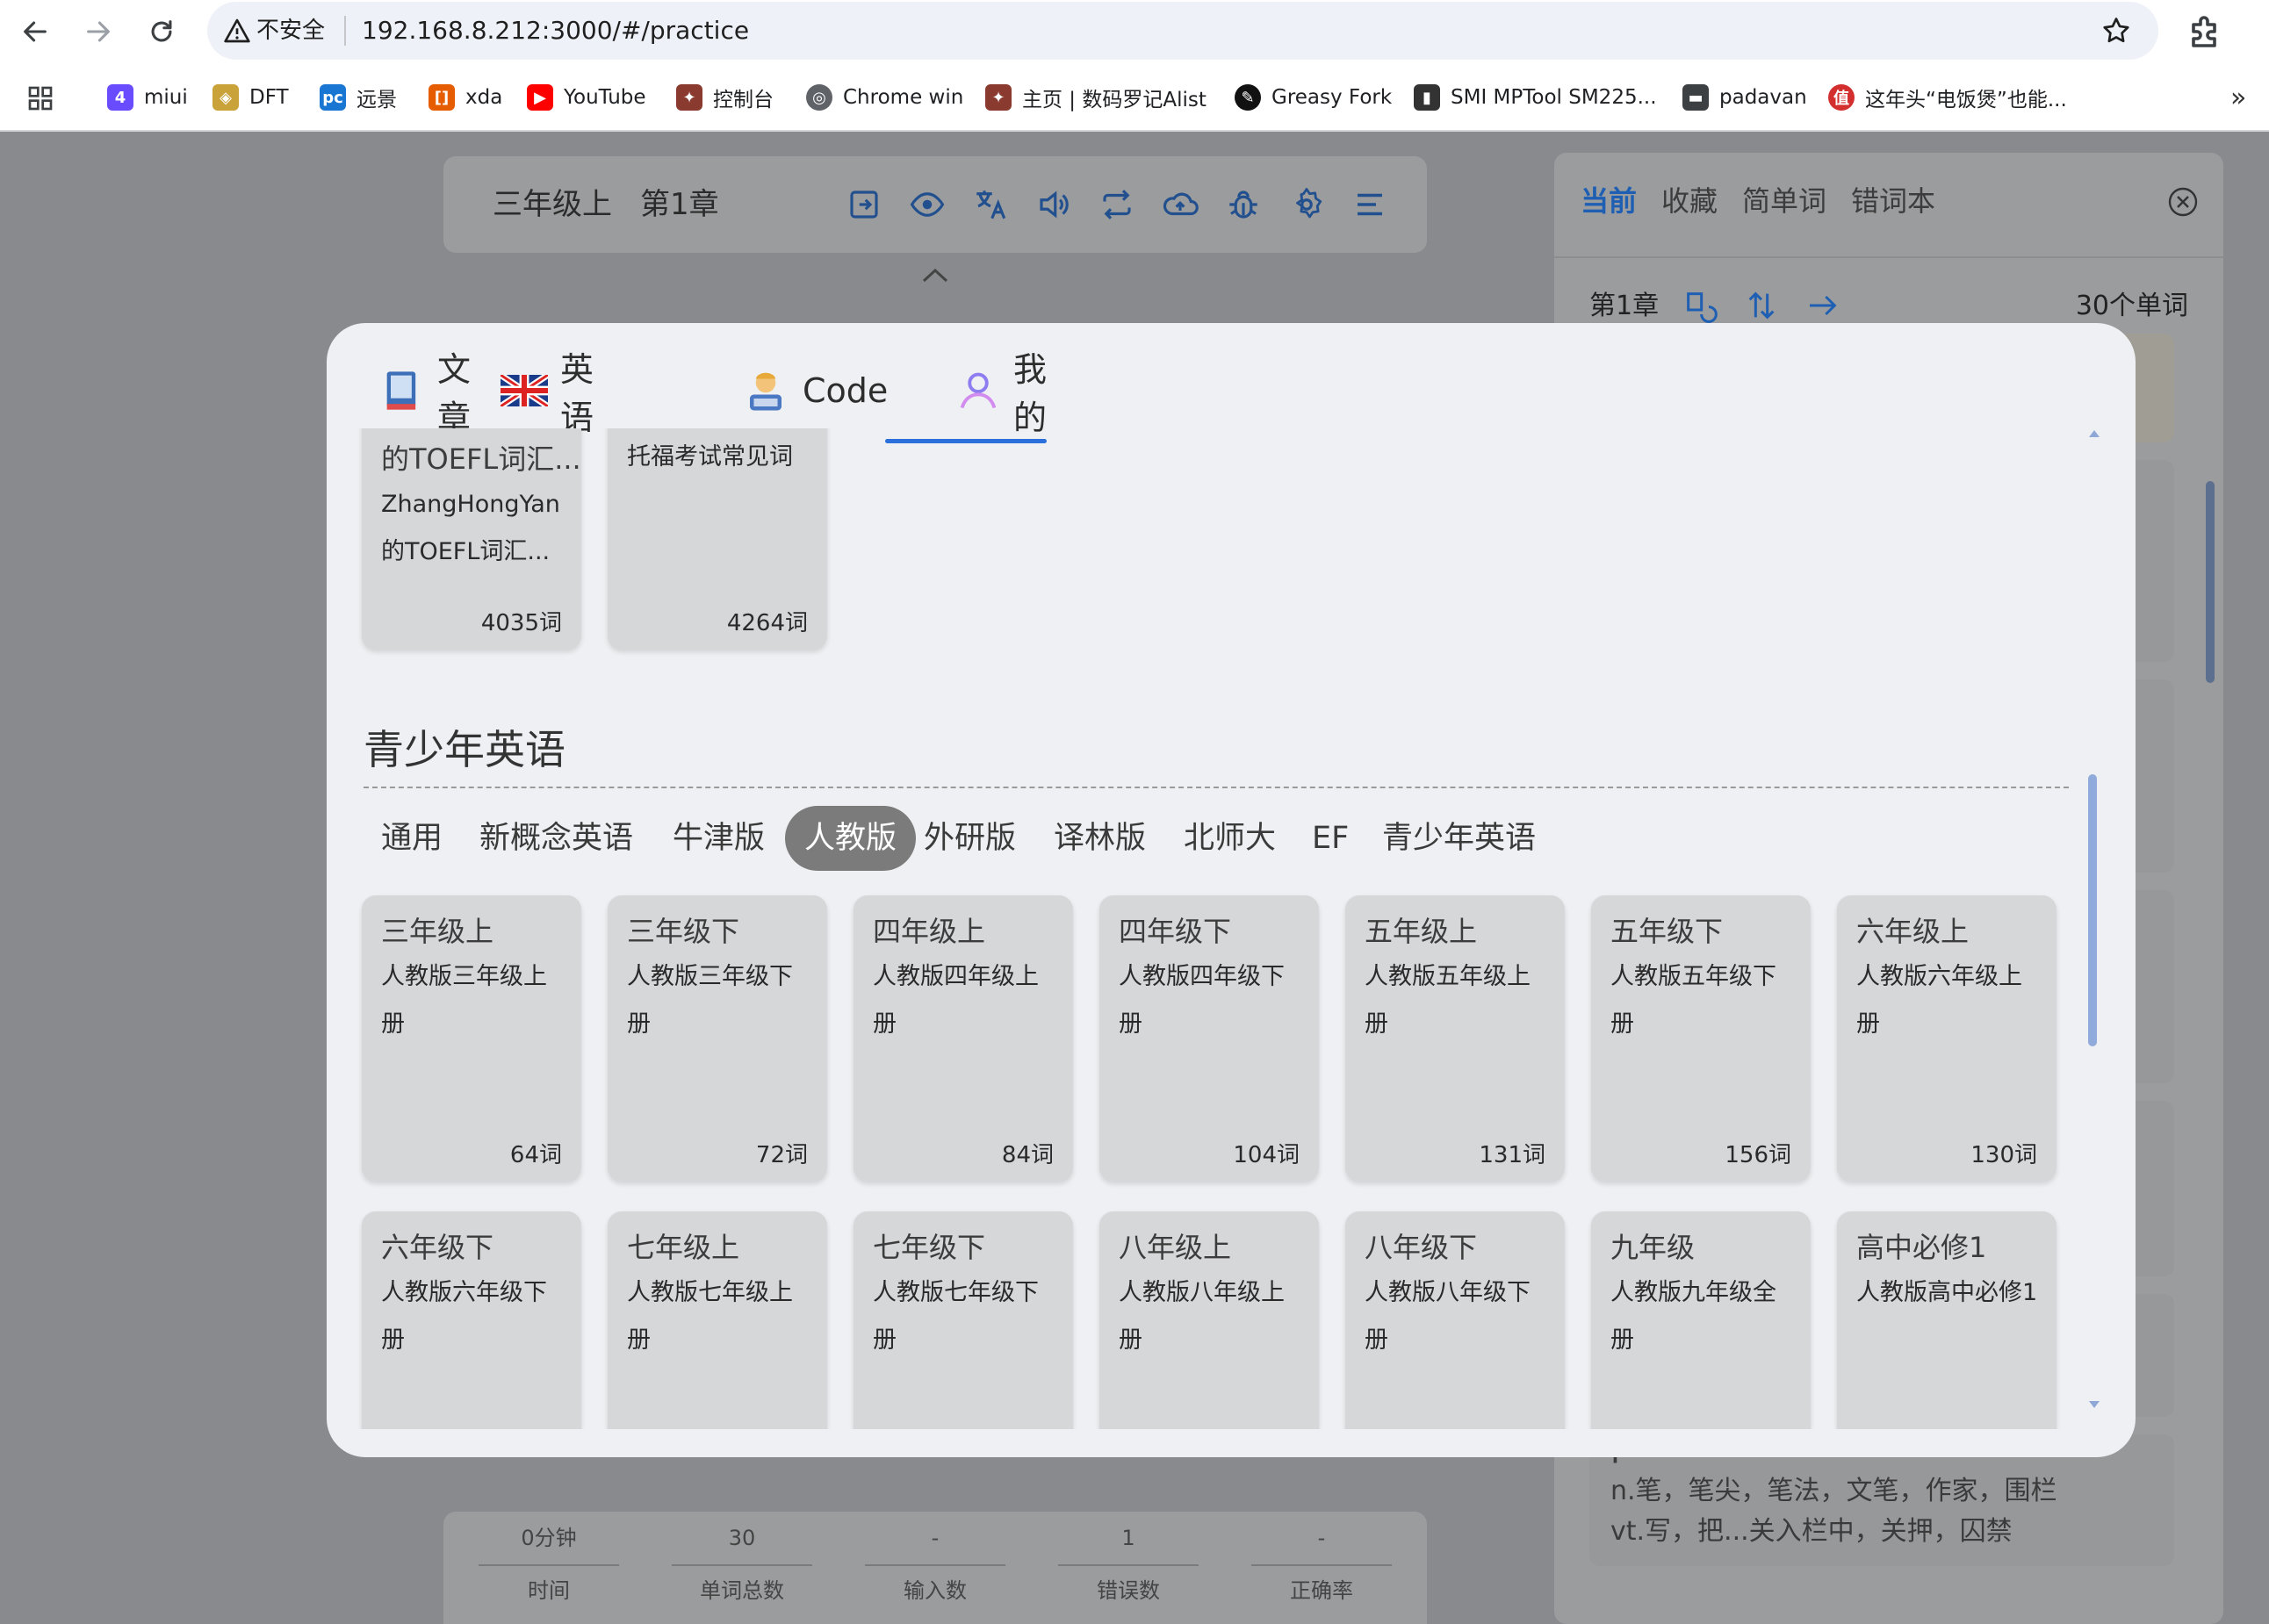 This screenshot has height=1624, width=2269. What do you see at coordinates (2206, 32) in the screenshot?
I see `extensions-icon` at bounding box center [2206, 32].